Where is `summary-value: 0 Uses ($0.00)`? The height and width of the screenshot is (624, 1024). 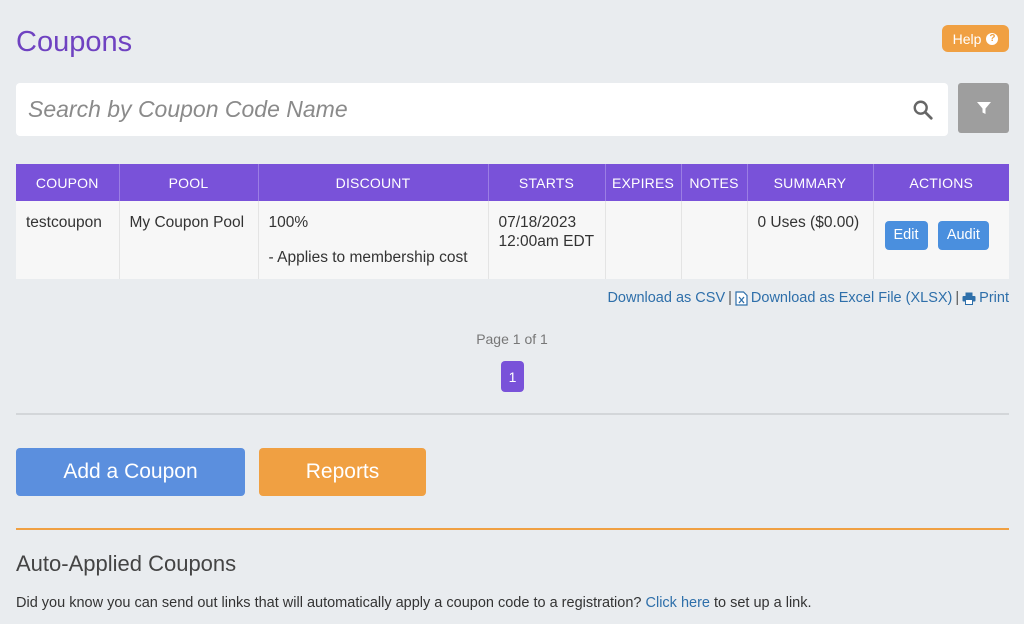
summary-value: 0 Uses ($0.00) is located at coordinates (808, 222).